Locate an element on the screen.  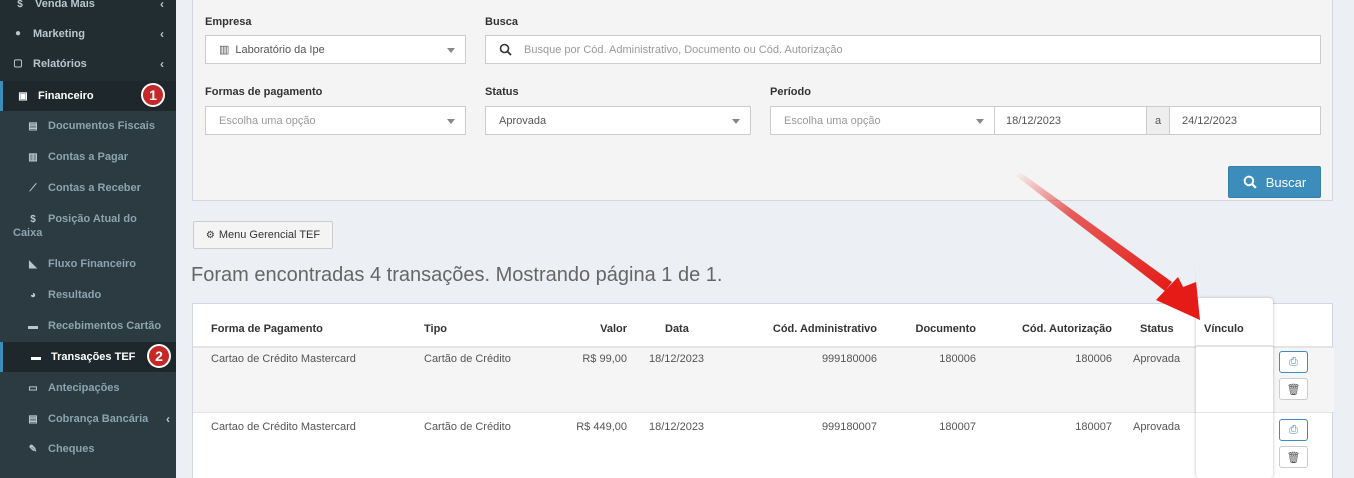
annotation-arrow is located at coordinates (1108, 246).